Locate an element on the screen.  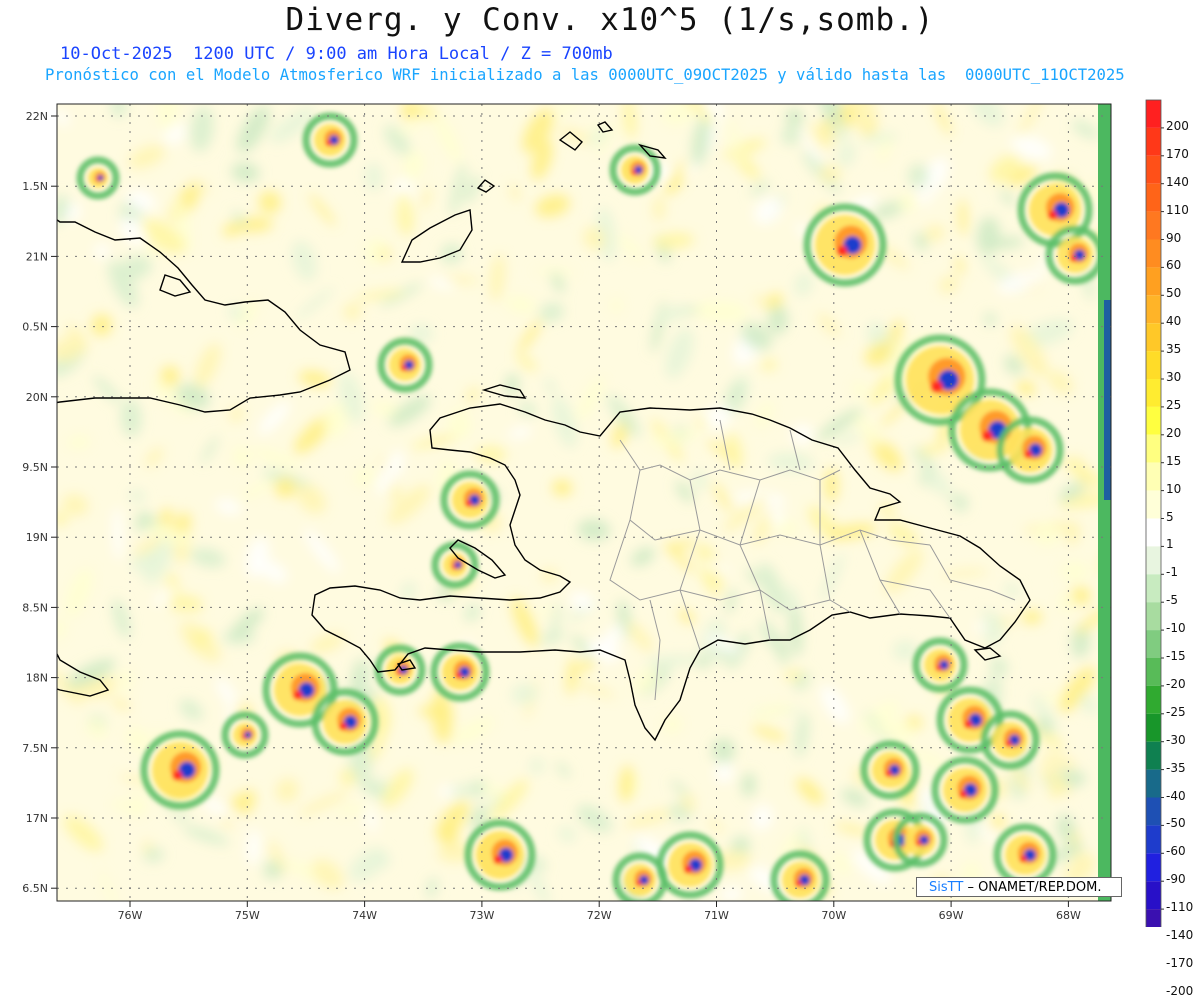
sistt-logo: SisTT is located at coordinates (946, 887).